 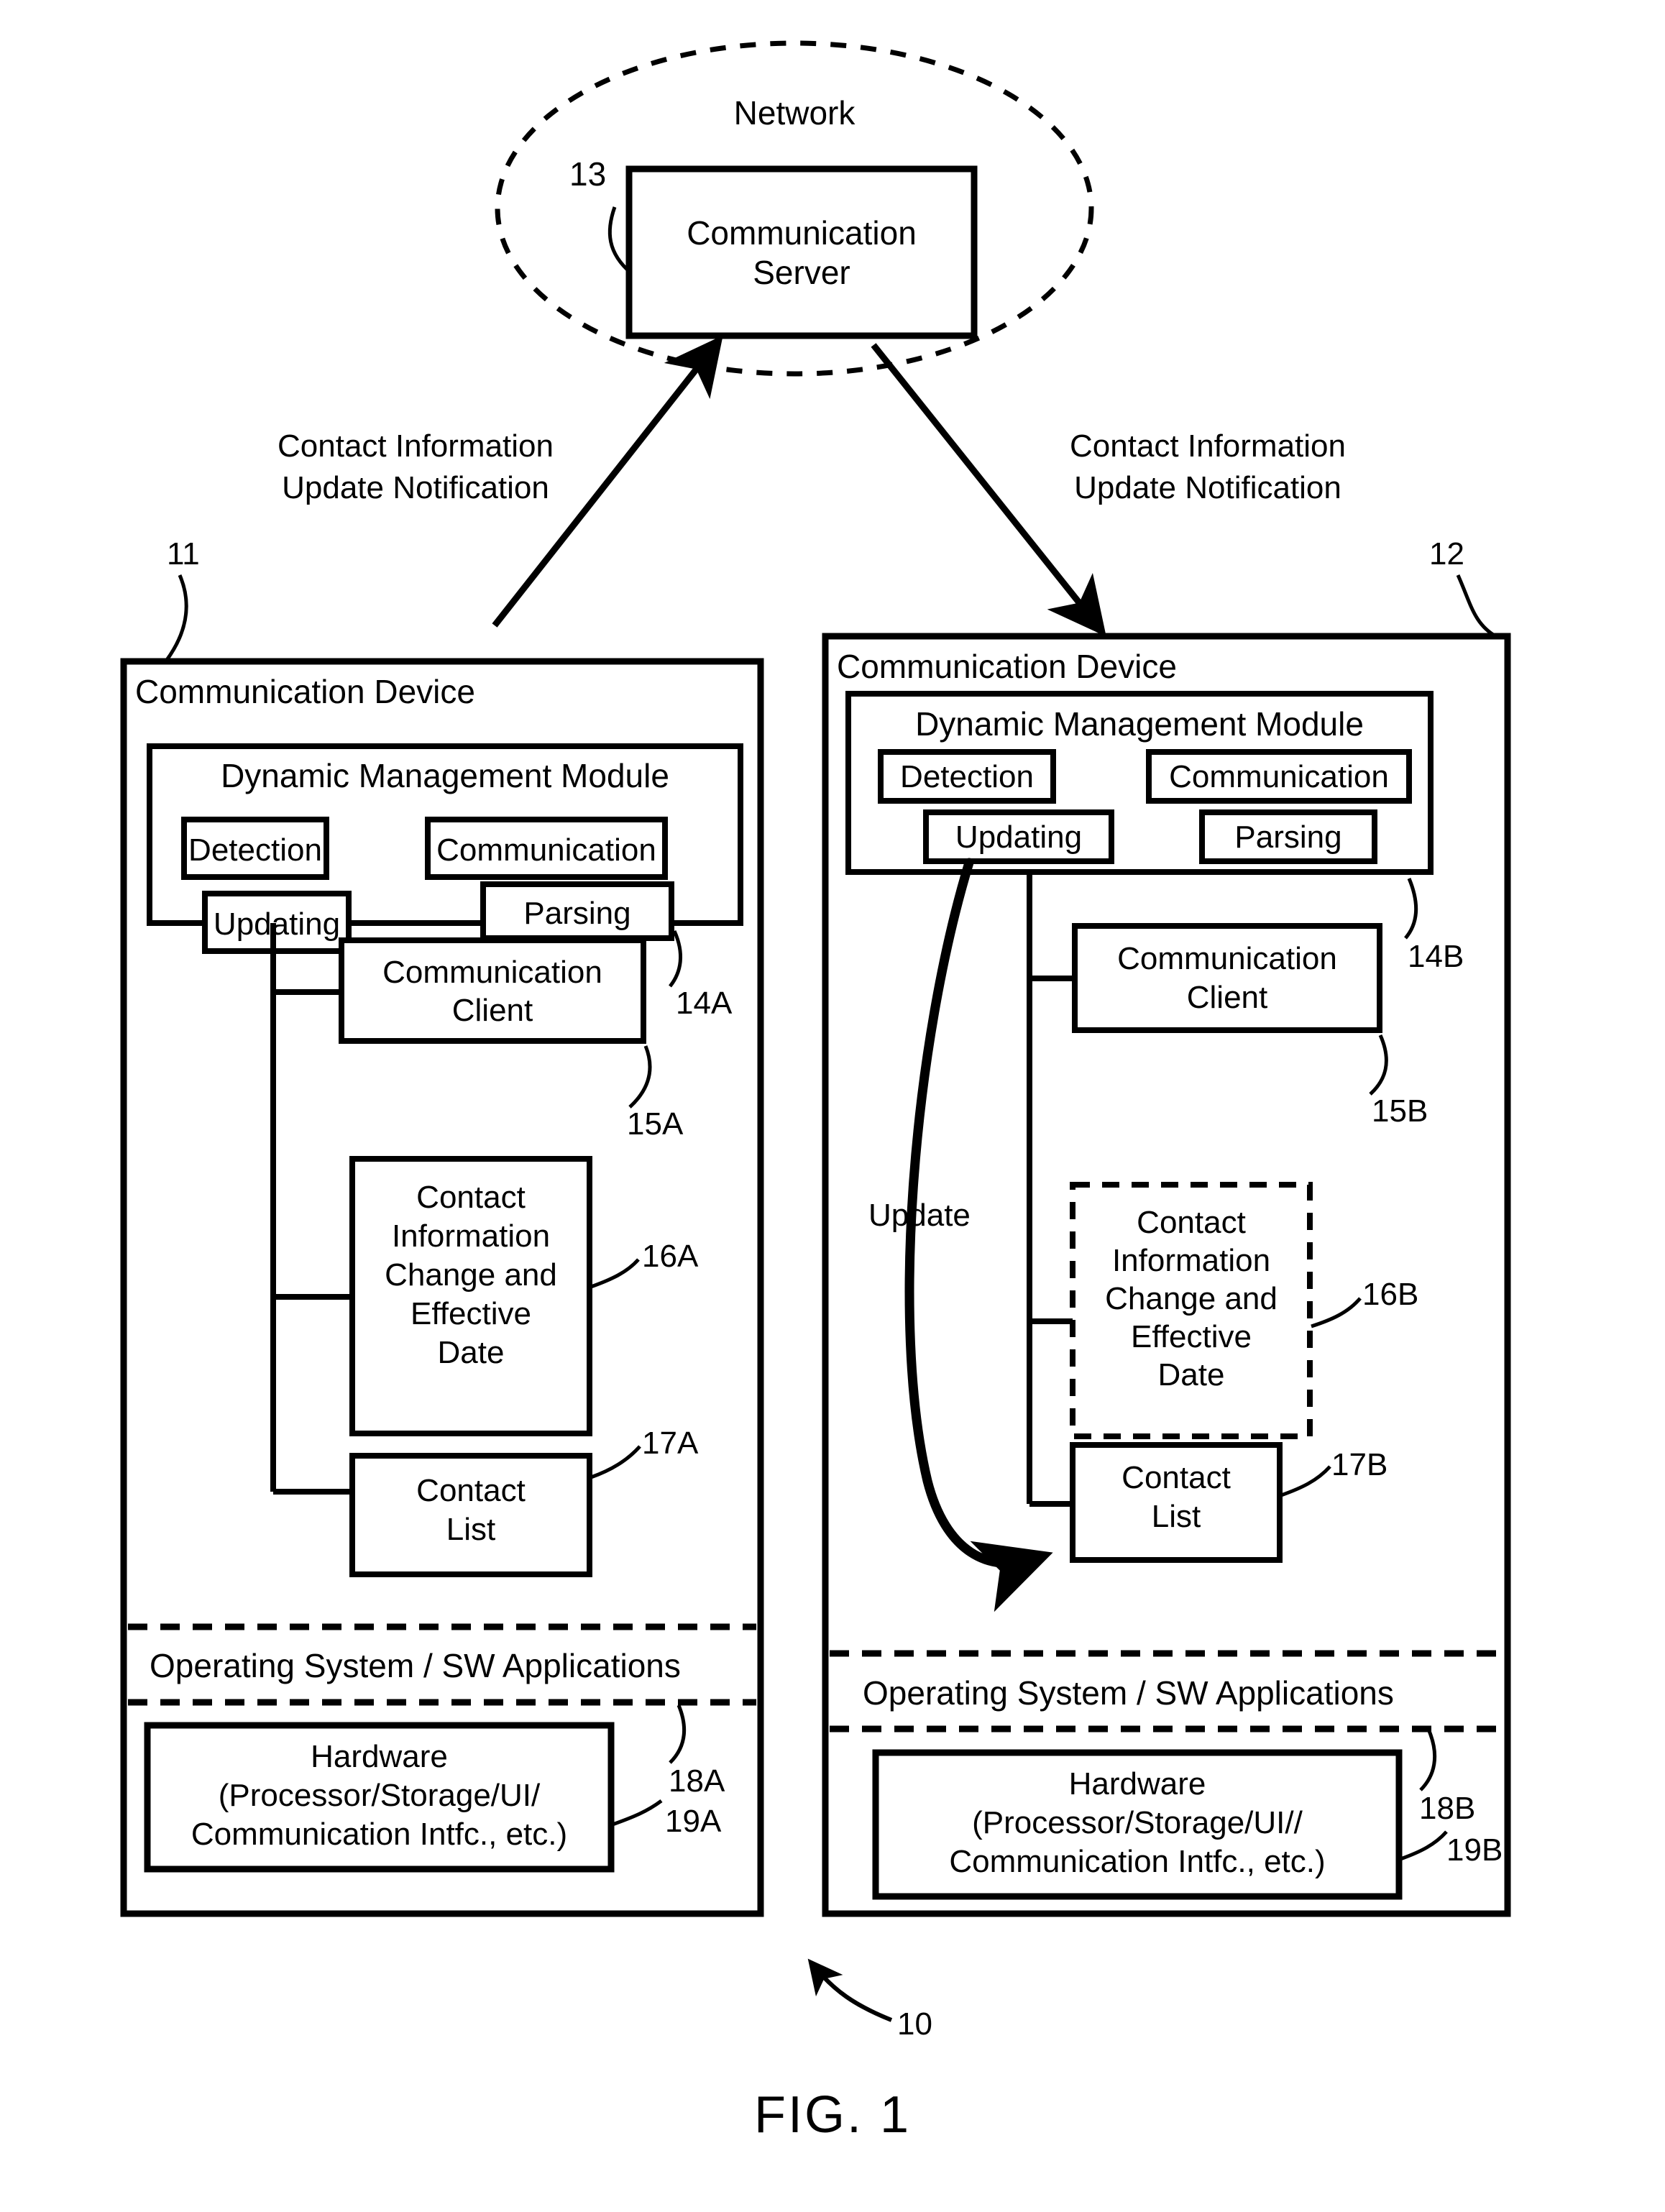 I want to click on device-right-client-line2: Client, so click(x=1227, y=997).